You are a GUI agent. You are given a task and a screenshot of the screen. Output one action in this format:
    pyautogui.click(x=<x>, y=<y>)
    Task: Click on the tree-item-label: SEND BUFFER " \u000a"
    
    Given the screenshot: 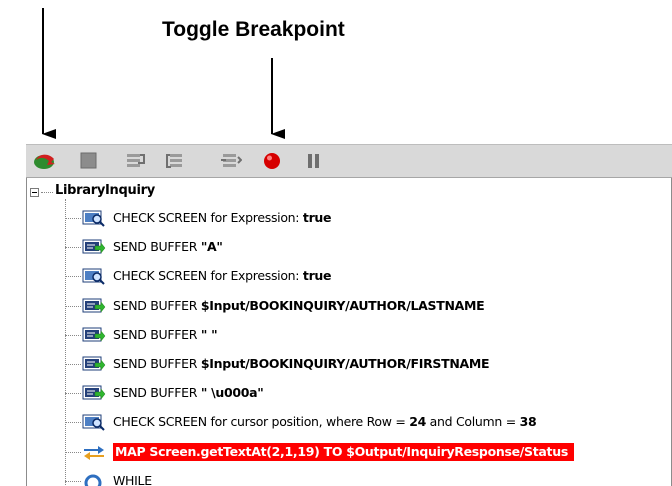 What is the action you would take?
    pyautogui.click(x=188, y=393)
    